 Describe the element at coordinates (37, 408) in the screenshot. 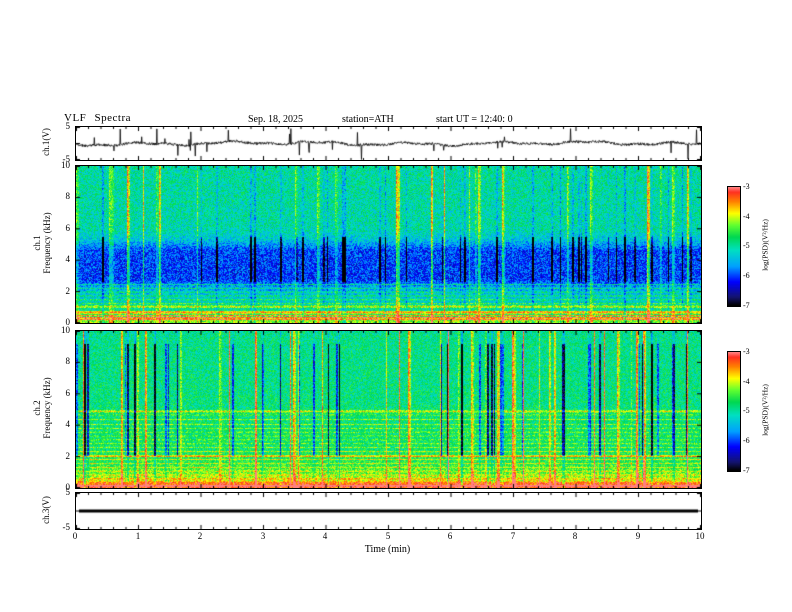

I see `spec2-channel-label: ch.2` at that location.